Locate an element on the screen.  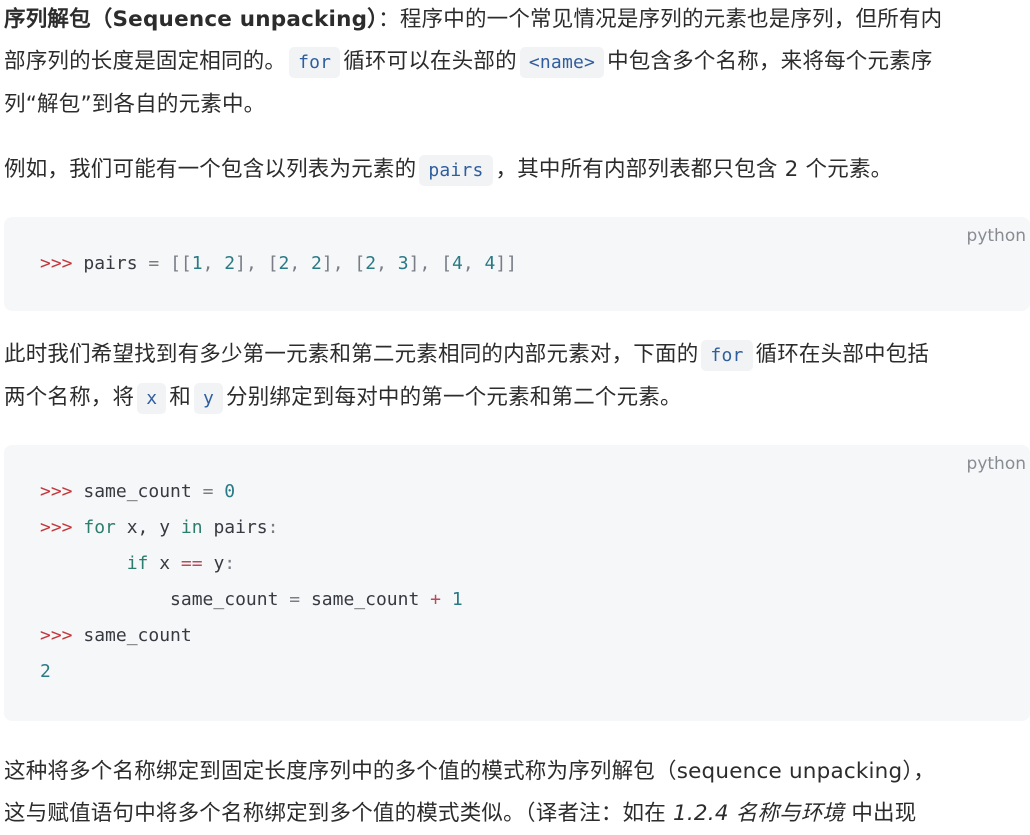
inline-code-pairs: pairs is located at coordinates (456, 170).